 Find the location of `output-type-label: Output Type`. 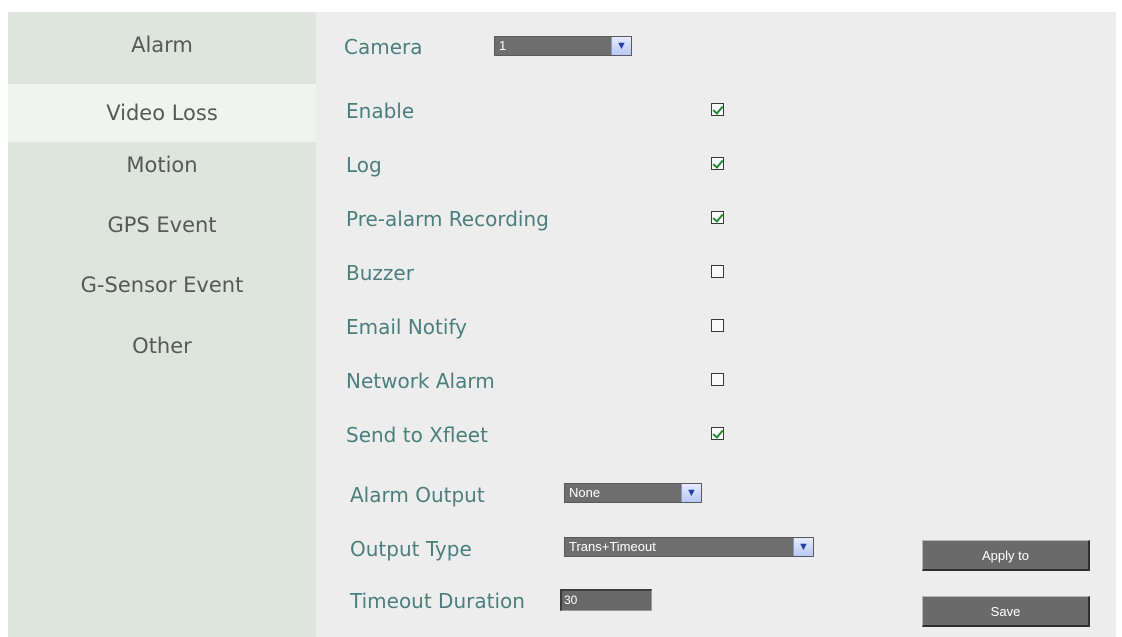

output-type-label: Output Type is located at coordinates (411, 549).